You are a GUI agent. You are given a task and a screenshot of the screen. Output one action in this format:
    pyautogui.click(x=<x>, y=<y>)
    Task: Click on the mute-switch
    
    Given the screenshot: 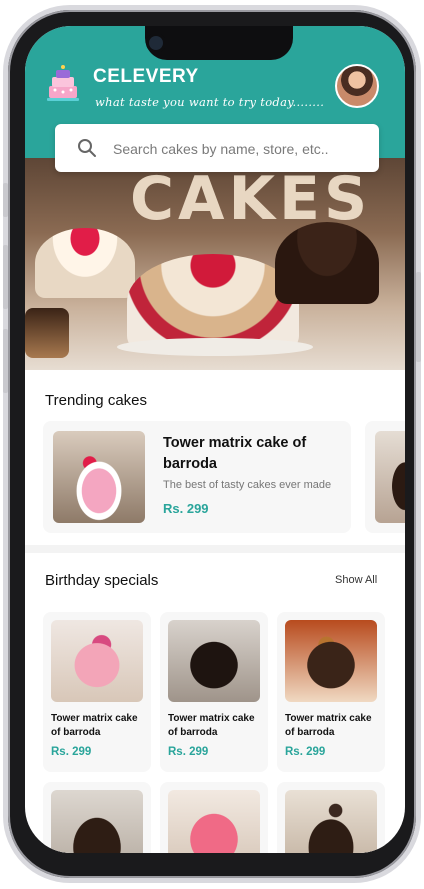 What is the action you would take?
    pyautogui.click(x=5, y=200)
    